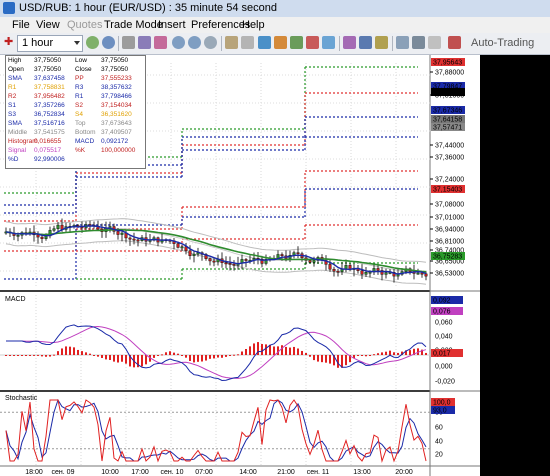 The height and width of the screenshot is (476, 550). Describe the element at coordinates (85, 141) in the screenshot. I see `info-key: MACD` at that location.